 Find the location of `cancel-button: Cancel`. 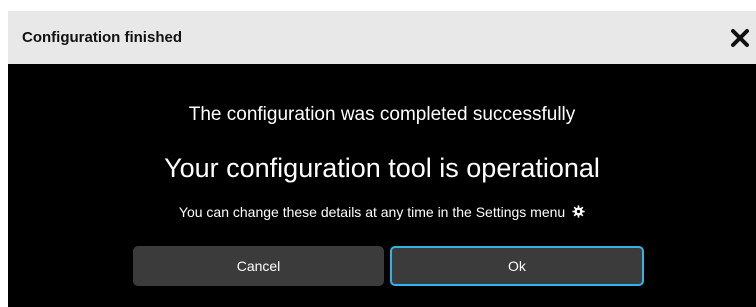

cancel-button: Cancel is located at coordinates (258, 266).